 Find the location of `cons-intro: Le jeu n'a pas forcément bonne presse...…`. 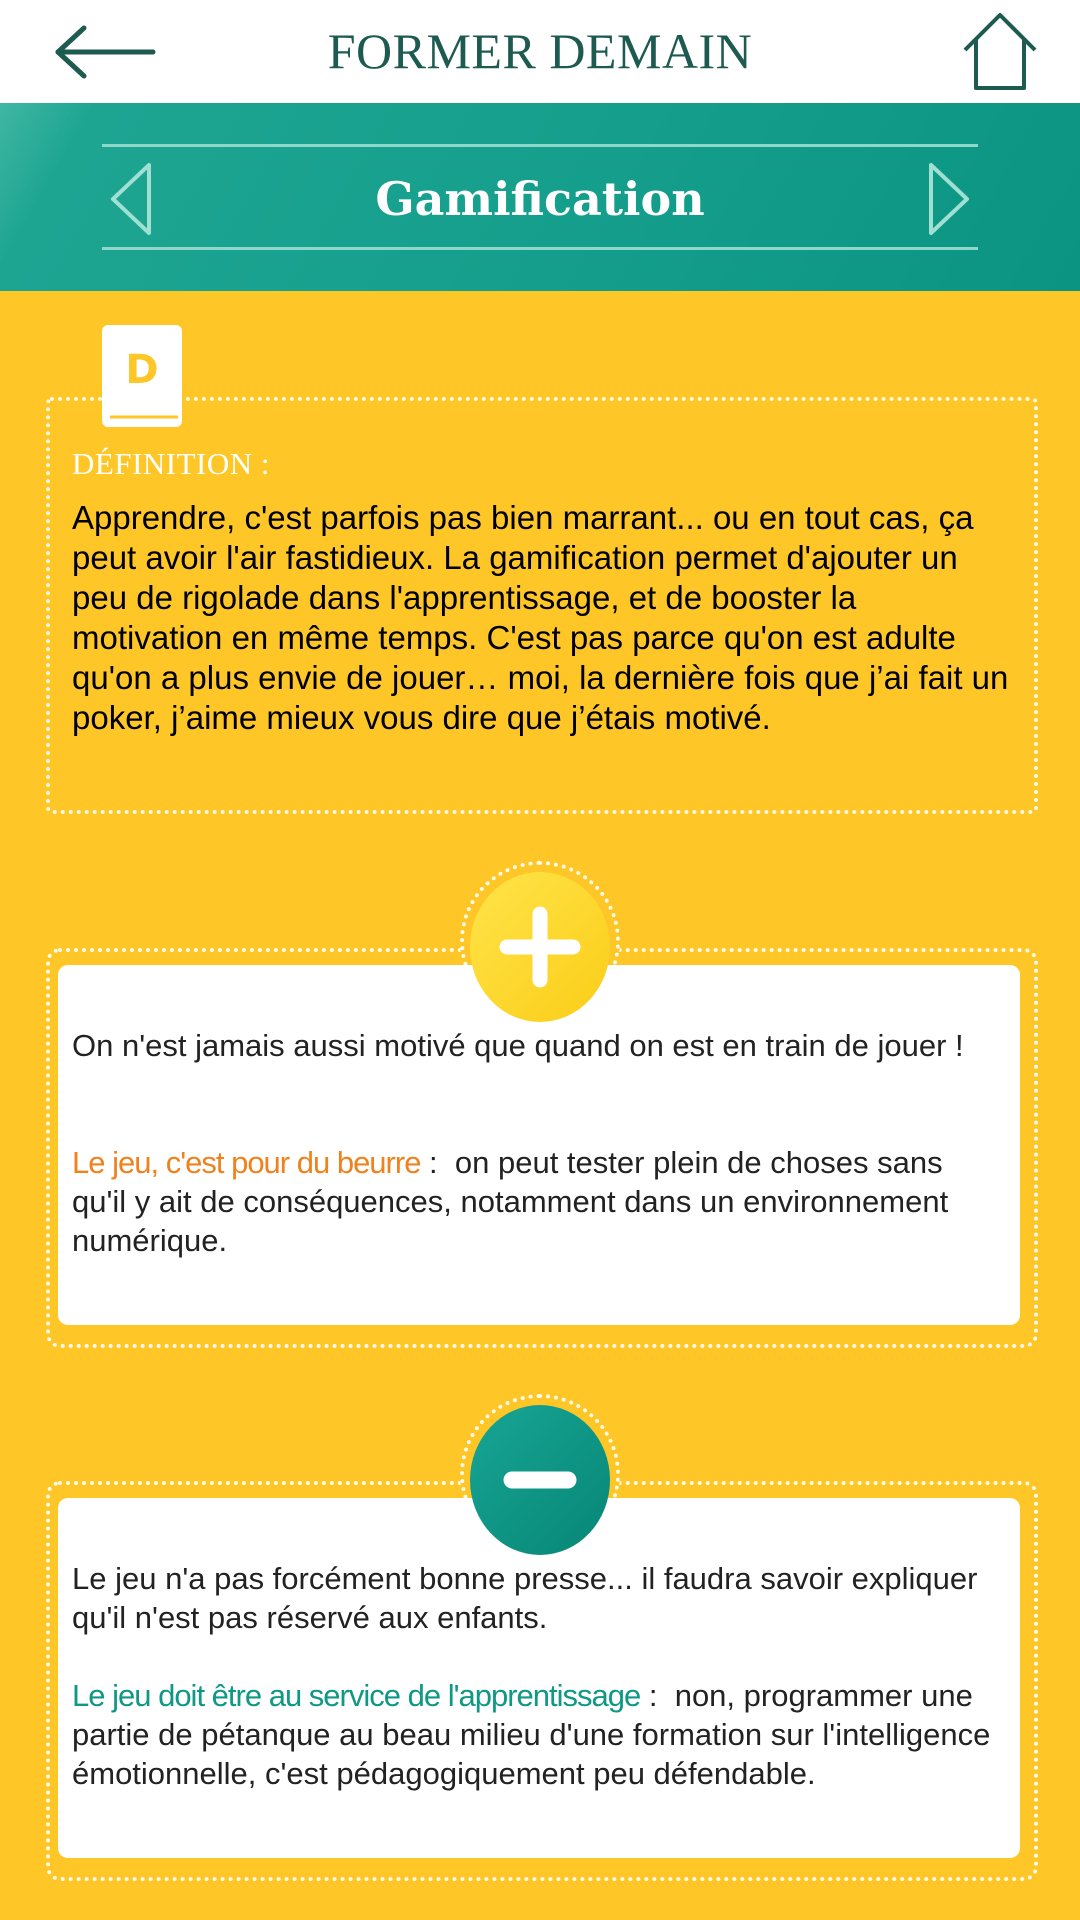

cons-intro: Le jeu n'a pas forcément bonne presse...… is located at coordinates (525, 1598).